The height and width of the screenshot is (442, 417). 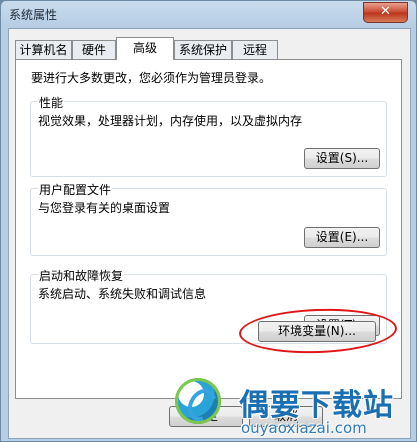 What do you see at coordinates (198, 401) in the screenshot?
I see `site-logo-icon` at bounding box center [198, 401].